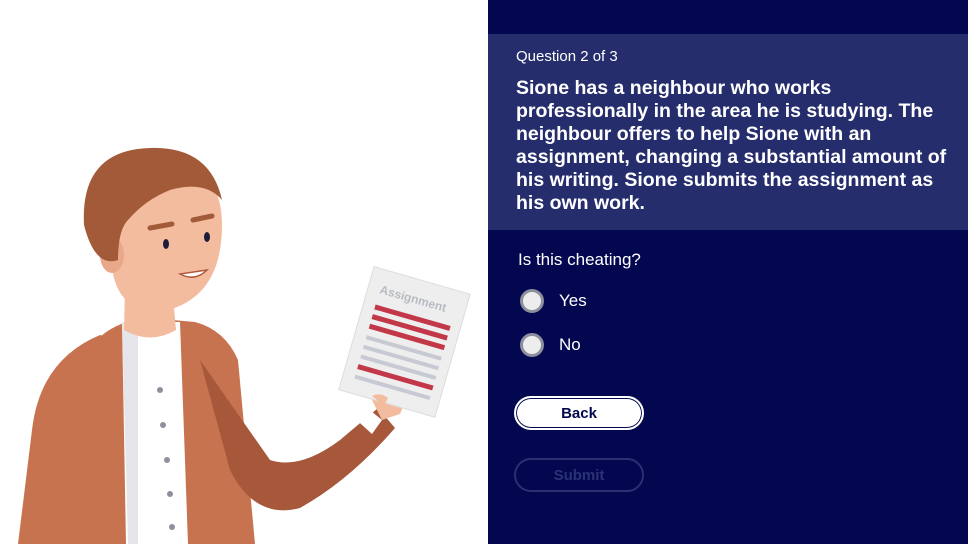  What do you see at coordinates (579, 259) in the screenshot?
I see `question-prompt: Is this cheating?` at bounding box center [579, 259].